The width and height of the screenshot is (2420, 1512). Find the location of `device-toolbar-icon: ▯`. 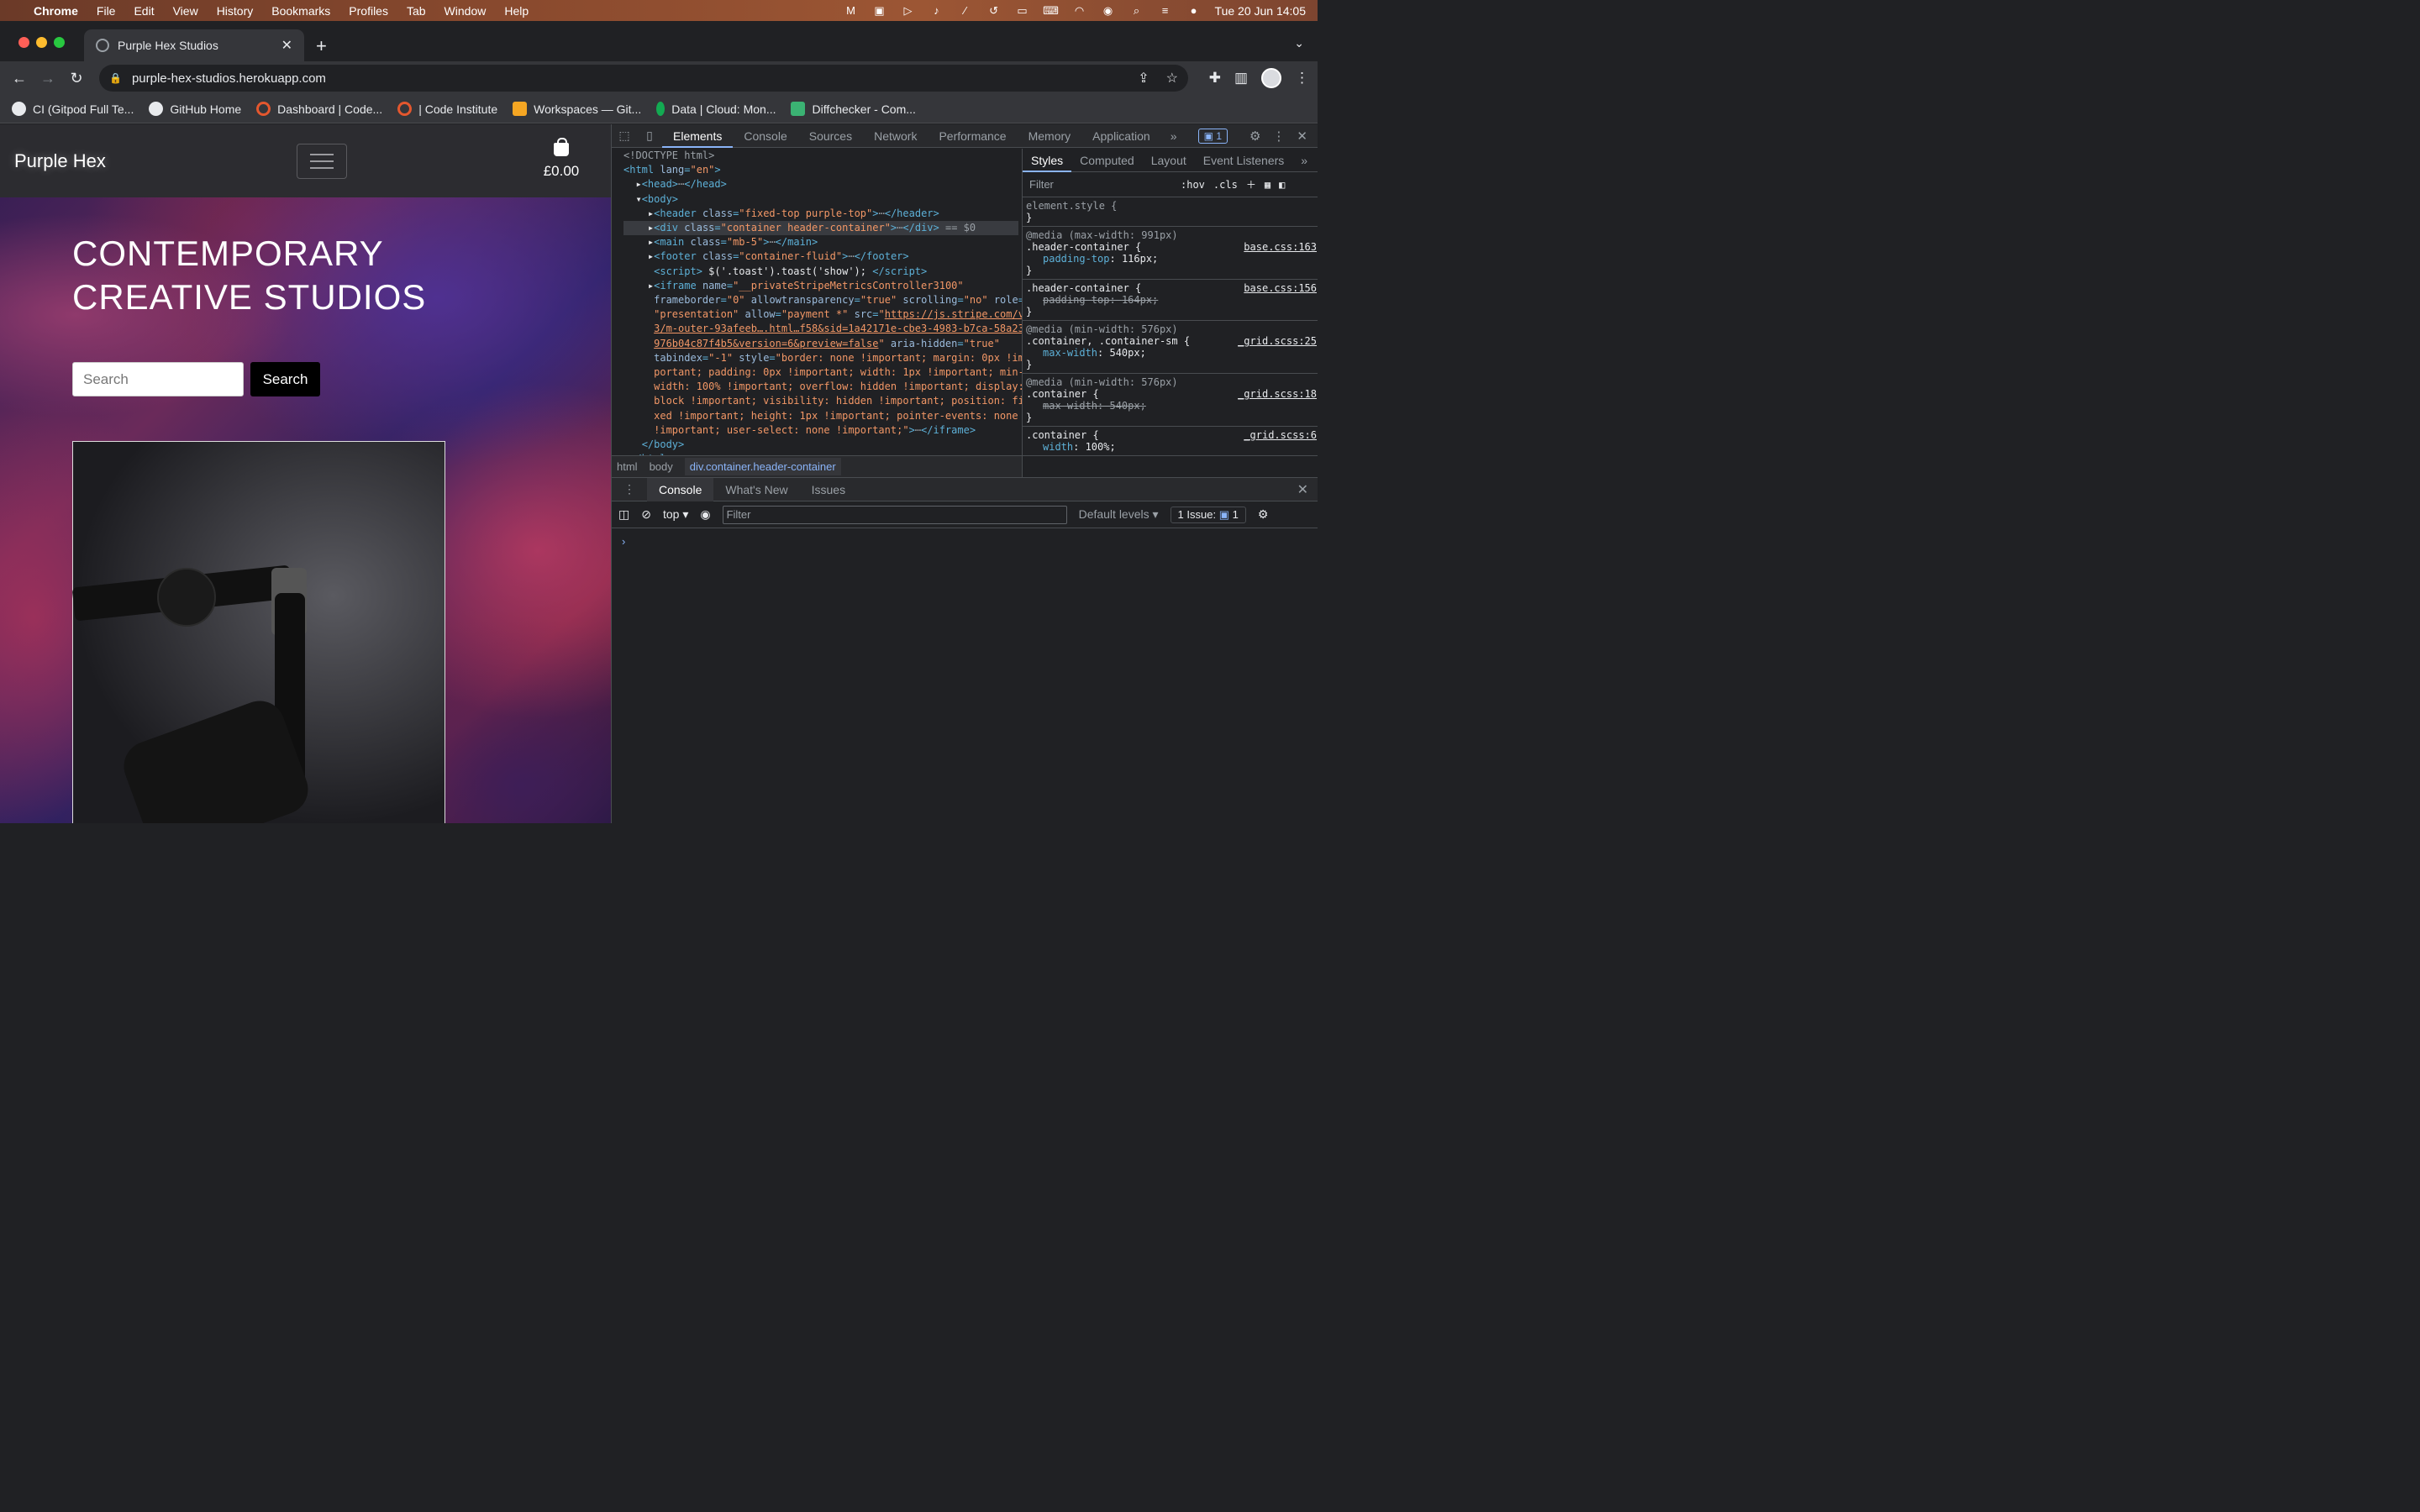

device-toolbar-icon: ▯ is located at coordinates (649, 136).